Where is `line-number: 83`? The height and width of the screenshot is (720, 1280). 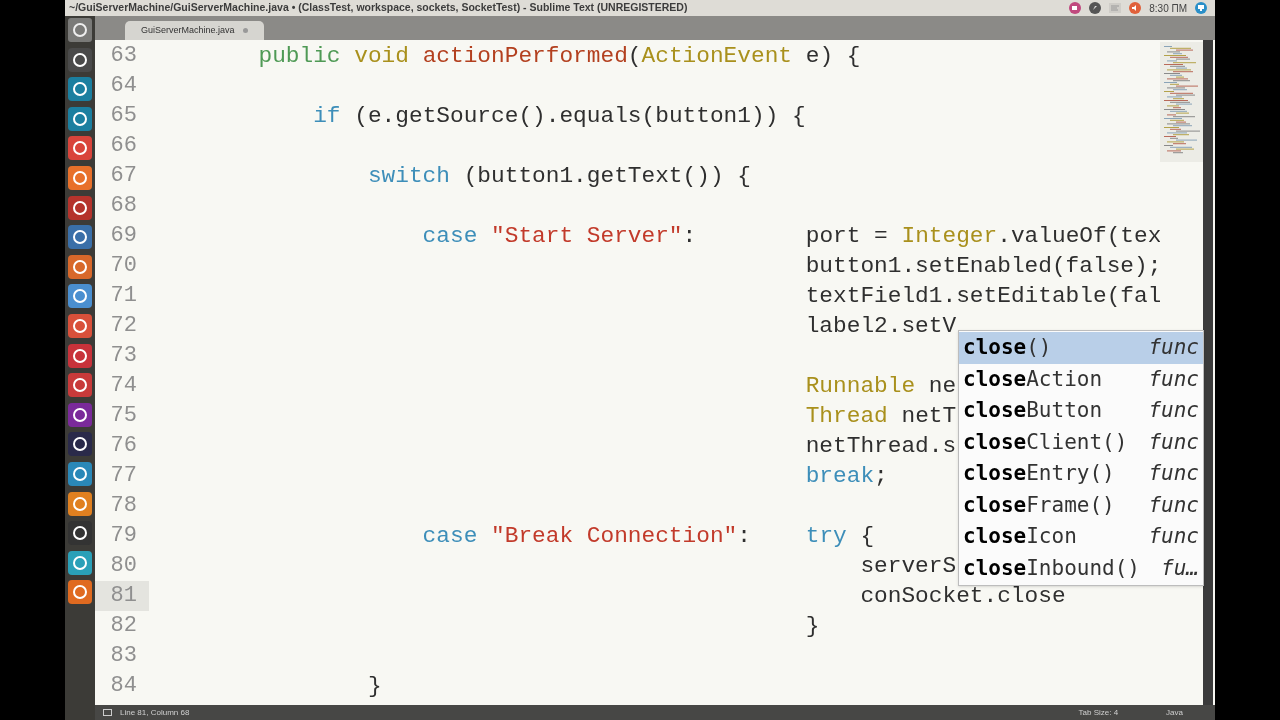
line-number: 83 is located at coordinates (123, 655).